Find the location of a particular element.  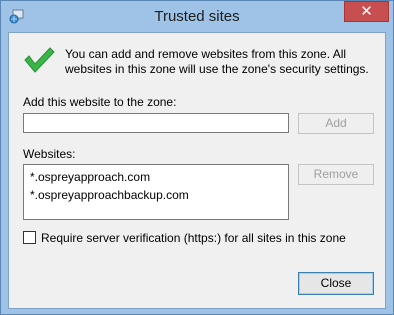

title-bar: Trusted sites ✕ is located at coordinates (197, 16).